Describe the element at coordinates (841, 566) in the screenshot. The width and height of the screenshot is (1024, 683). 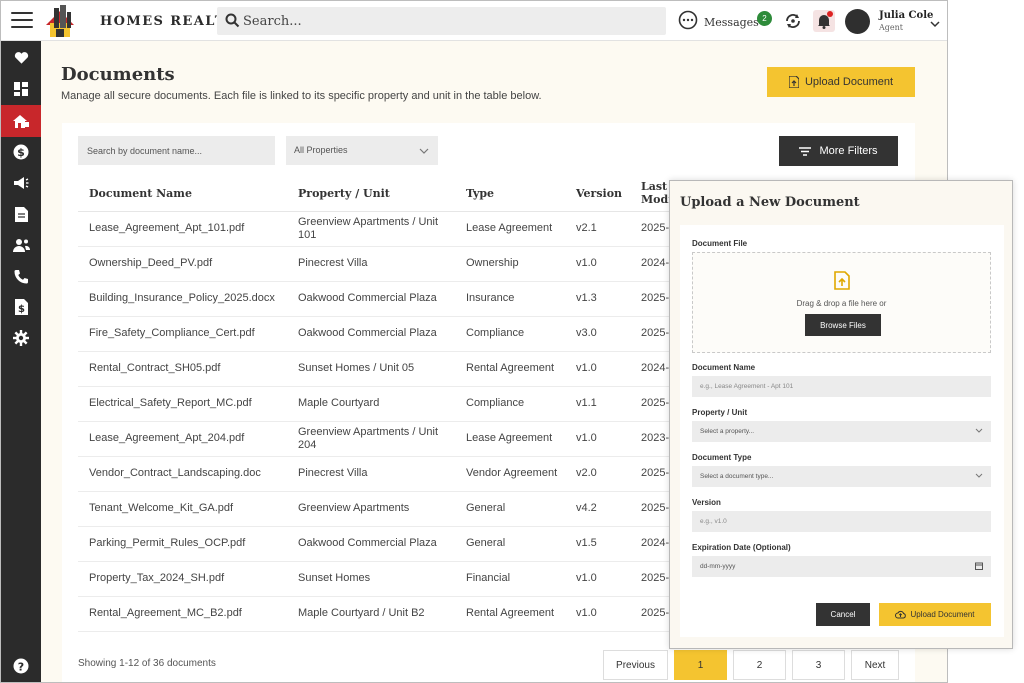
I see `expiration-date-input: dd-mm-yyyy` at that location.